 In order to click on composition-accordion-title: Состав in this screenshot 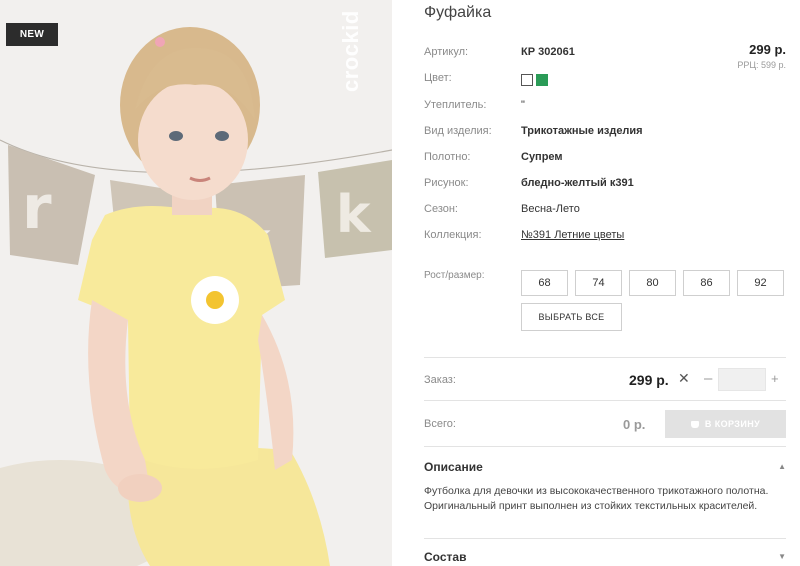, I will do `click(445, 557)`.